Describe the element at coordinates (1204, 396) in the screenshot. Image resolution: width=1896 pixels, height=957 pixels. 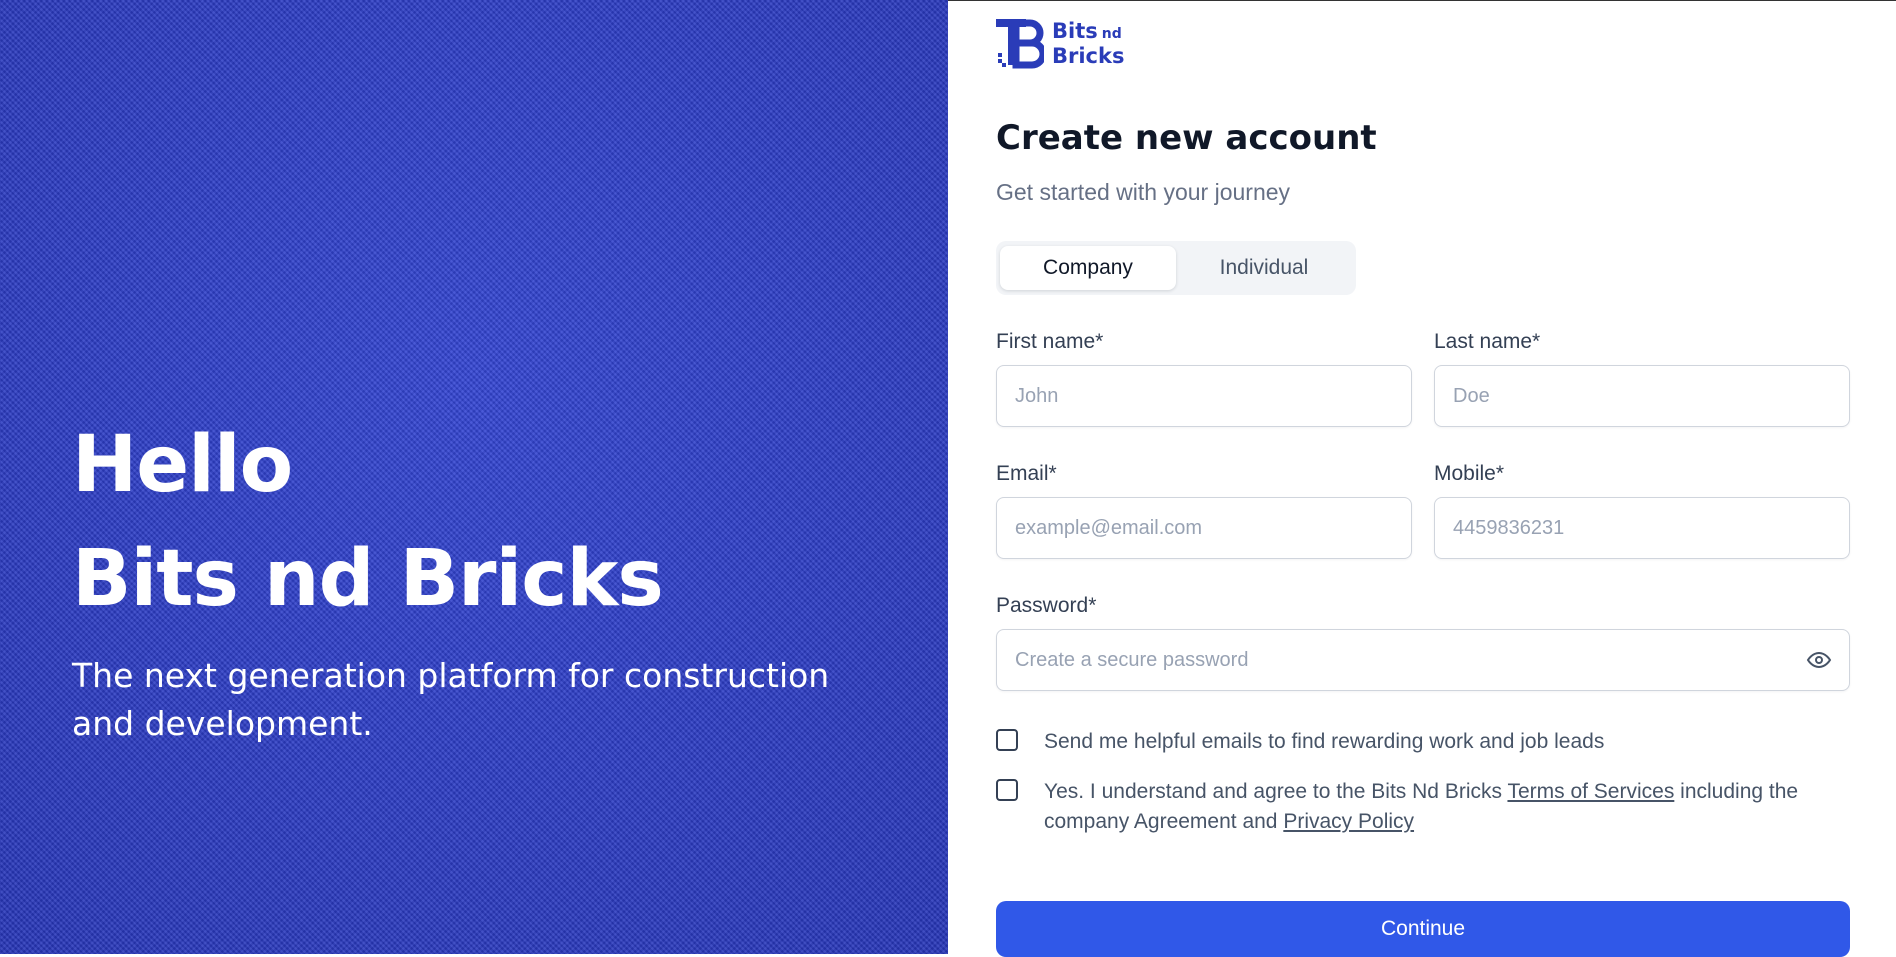
I see `first-name-input` at that location.